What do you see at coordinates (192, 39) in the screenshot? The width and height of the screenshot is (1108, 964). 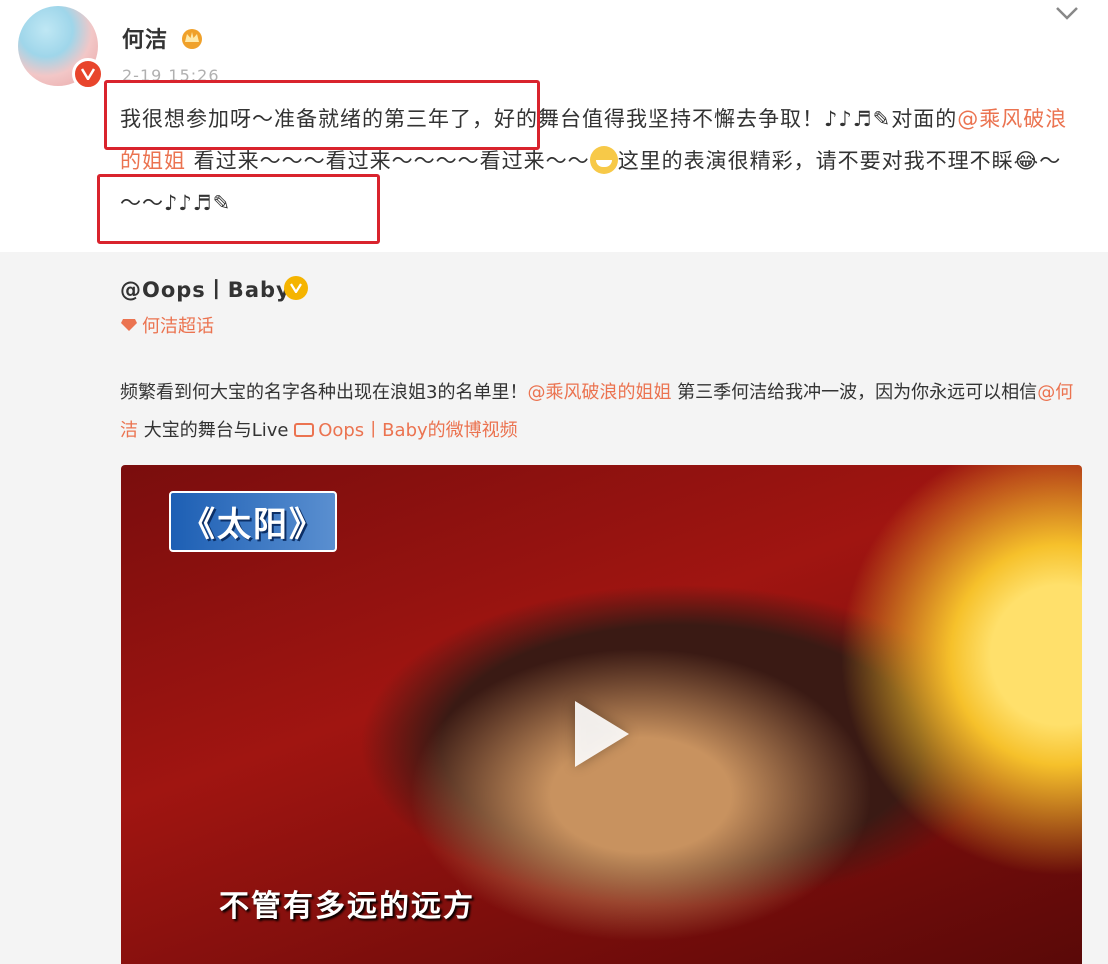 I see `crown-icon` at bounding box center [192, 39].